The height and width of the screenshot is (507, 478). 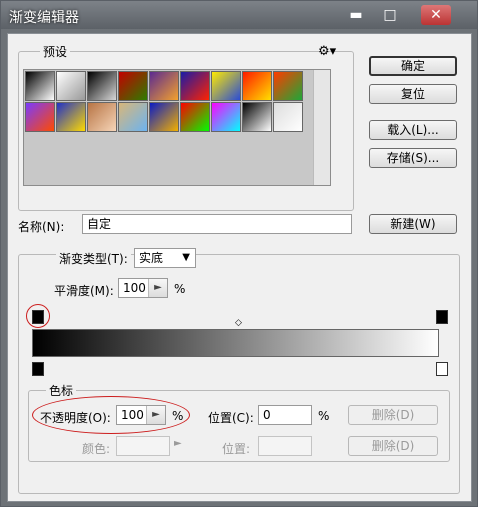 What do you see at coordinates (327, 51) in the screenshot?
I see `gear-icon: ⚙▾` at bounding box center [327, 51].